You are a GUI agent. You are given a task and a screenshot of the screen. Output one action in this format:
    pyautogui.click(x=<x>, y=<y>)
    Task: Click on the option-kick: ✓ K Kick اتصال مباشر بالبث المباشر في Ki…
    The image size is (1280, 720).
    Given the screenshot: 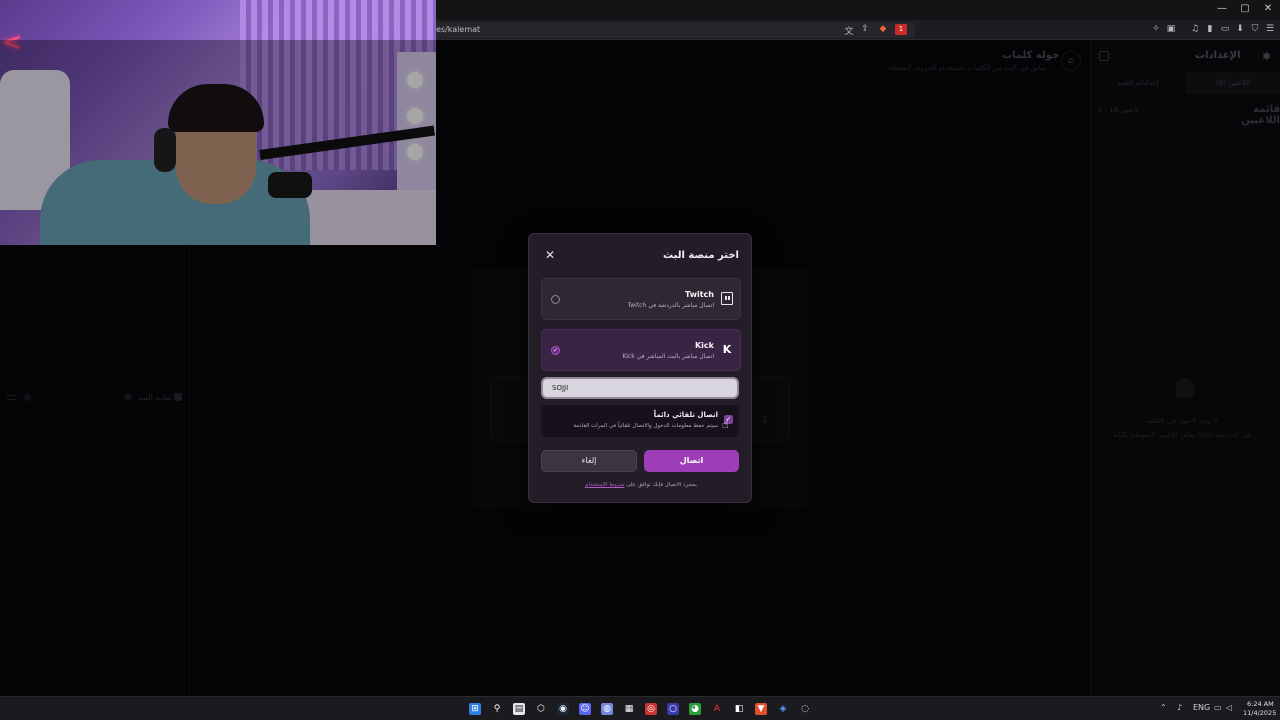 What is the action you would take?
    pyautogui.click(x=641, y=350)
    